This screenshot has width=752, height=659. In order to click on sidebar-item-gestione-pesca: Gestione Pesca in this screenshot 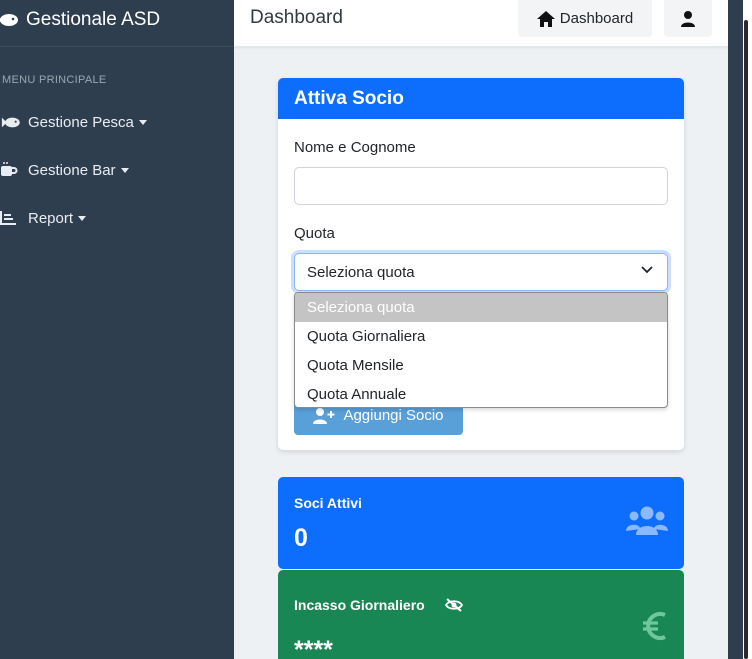, I will do `click(73, 122)`.